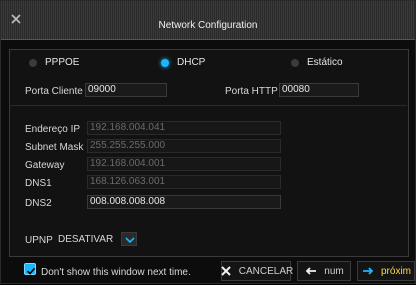 The height and width of the screenshot is (285, 416). I want to click on radio-estatico: Estático, so click(317, 62).